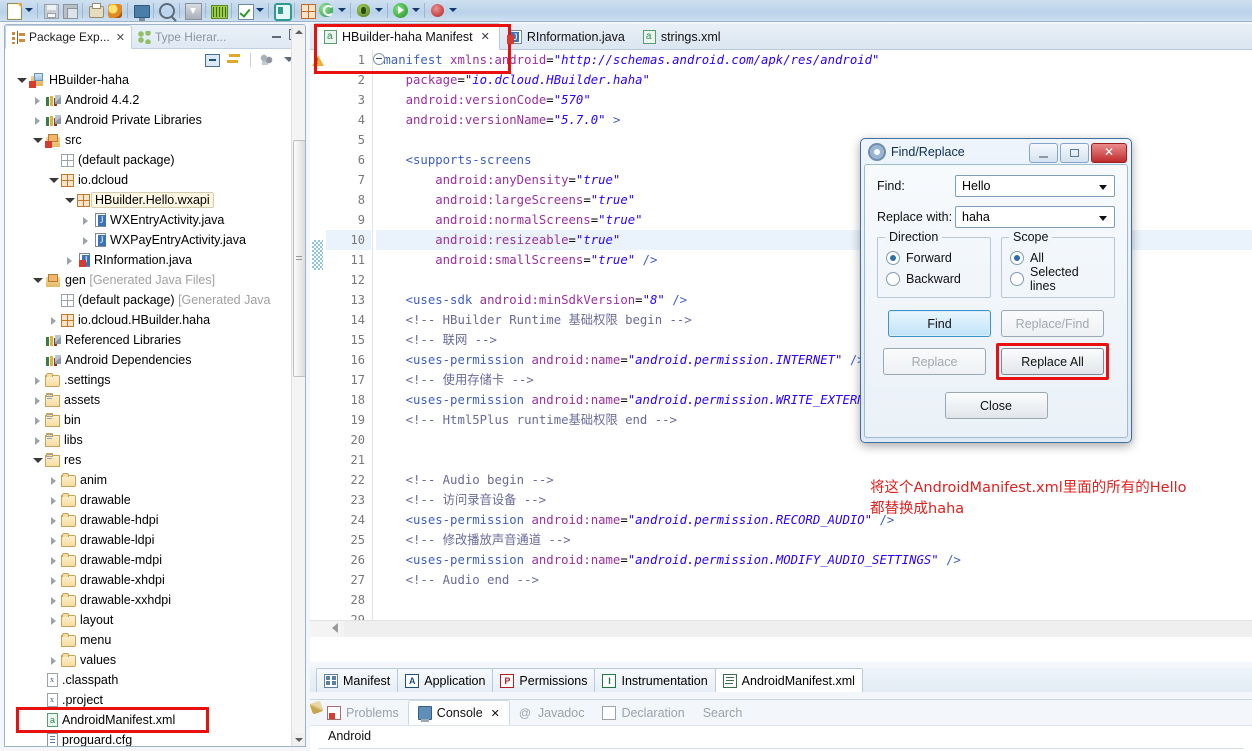 The image size is (1252, 751). Describe the element at coordinates (363, 10) in the screenshot. I see `bug-icon` at that location.